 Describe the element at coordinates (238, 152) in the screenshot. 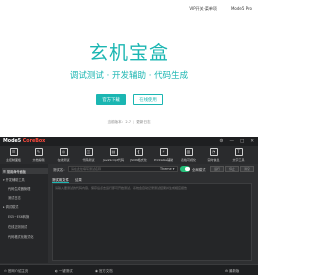

I see `text-icon: T` at that location.